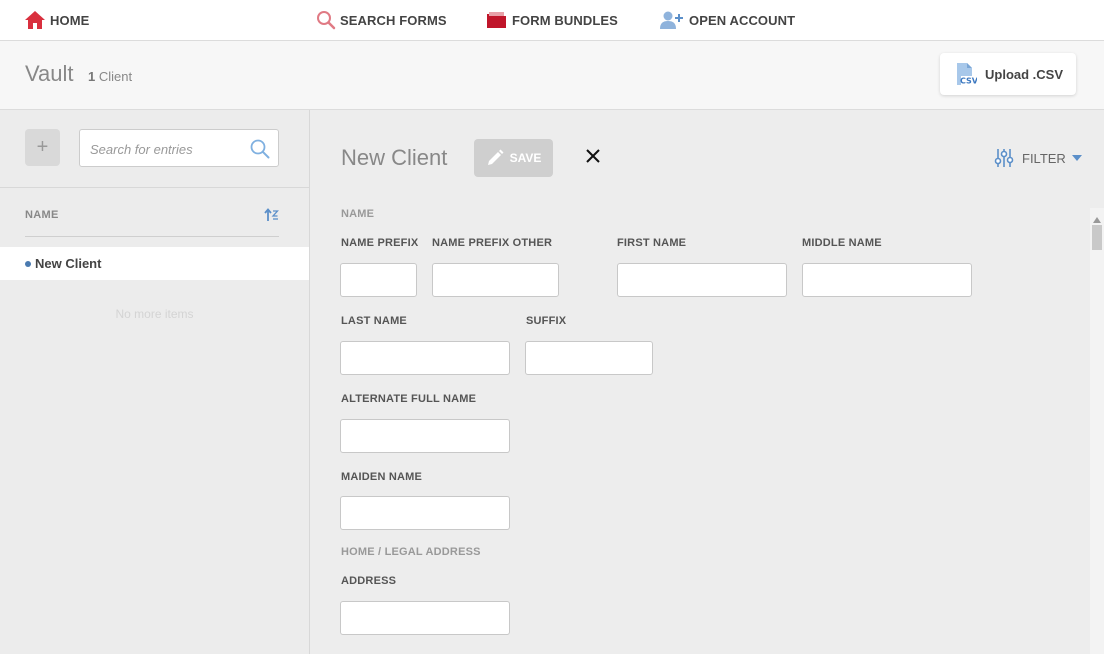  What do you see at coordinates (374, 321) in the screenshot?
I see `last-name-label: LAST NAME` at bounding box center [374, 321].